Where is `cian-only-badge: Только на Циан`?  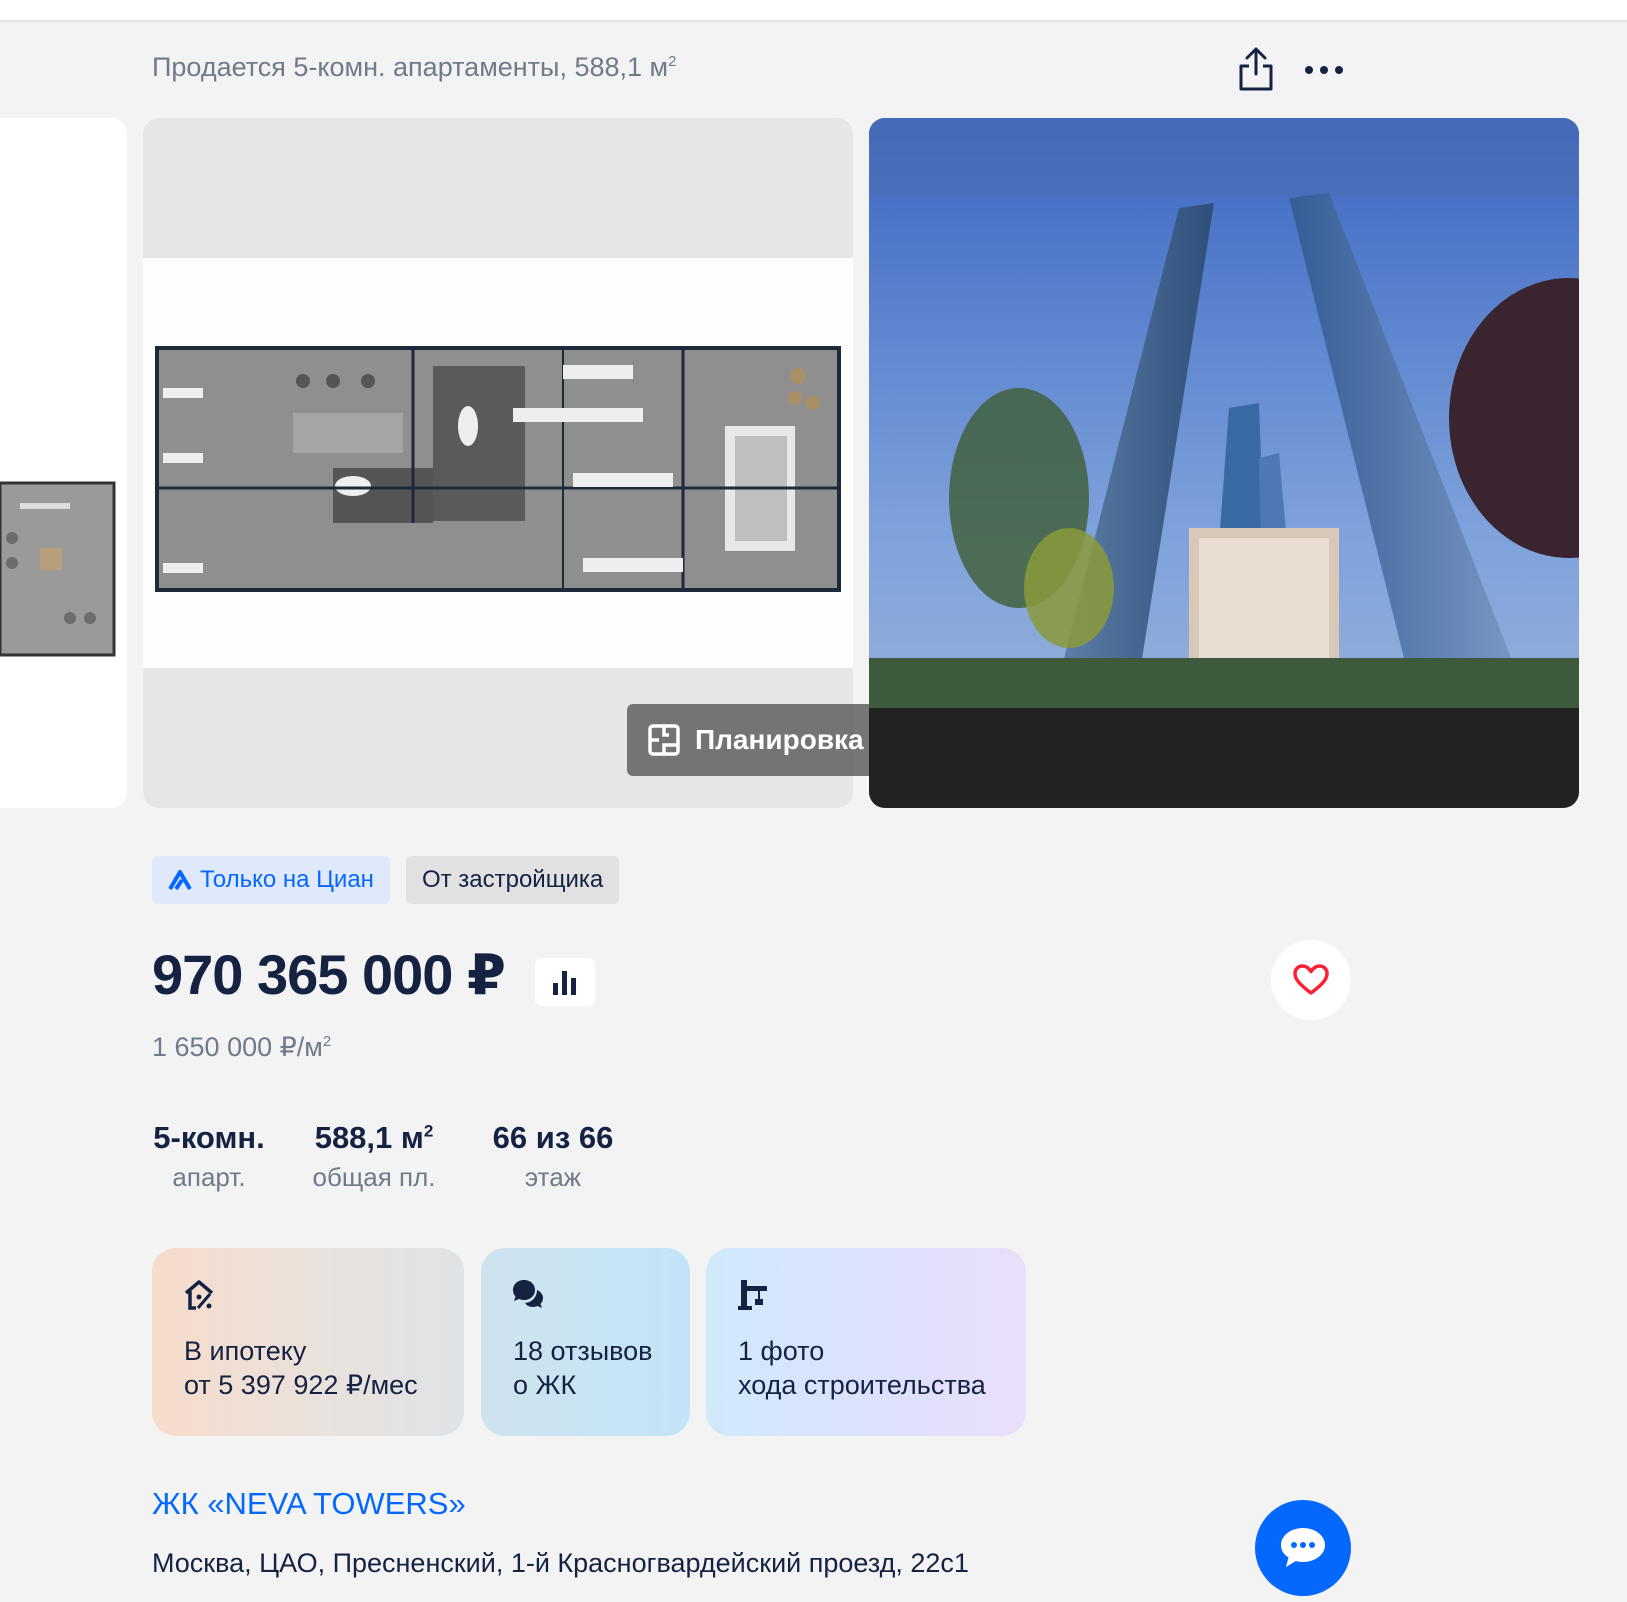 cian-only-badge: Только на Циан is located at coordinates (271, 880).